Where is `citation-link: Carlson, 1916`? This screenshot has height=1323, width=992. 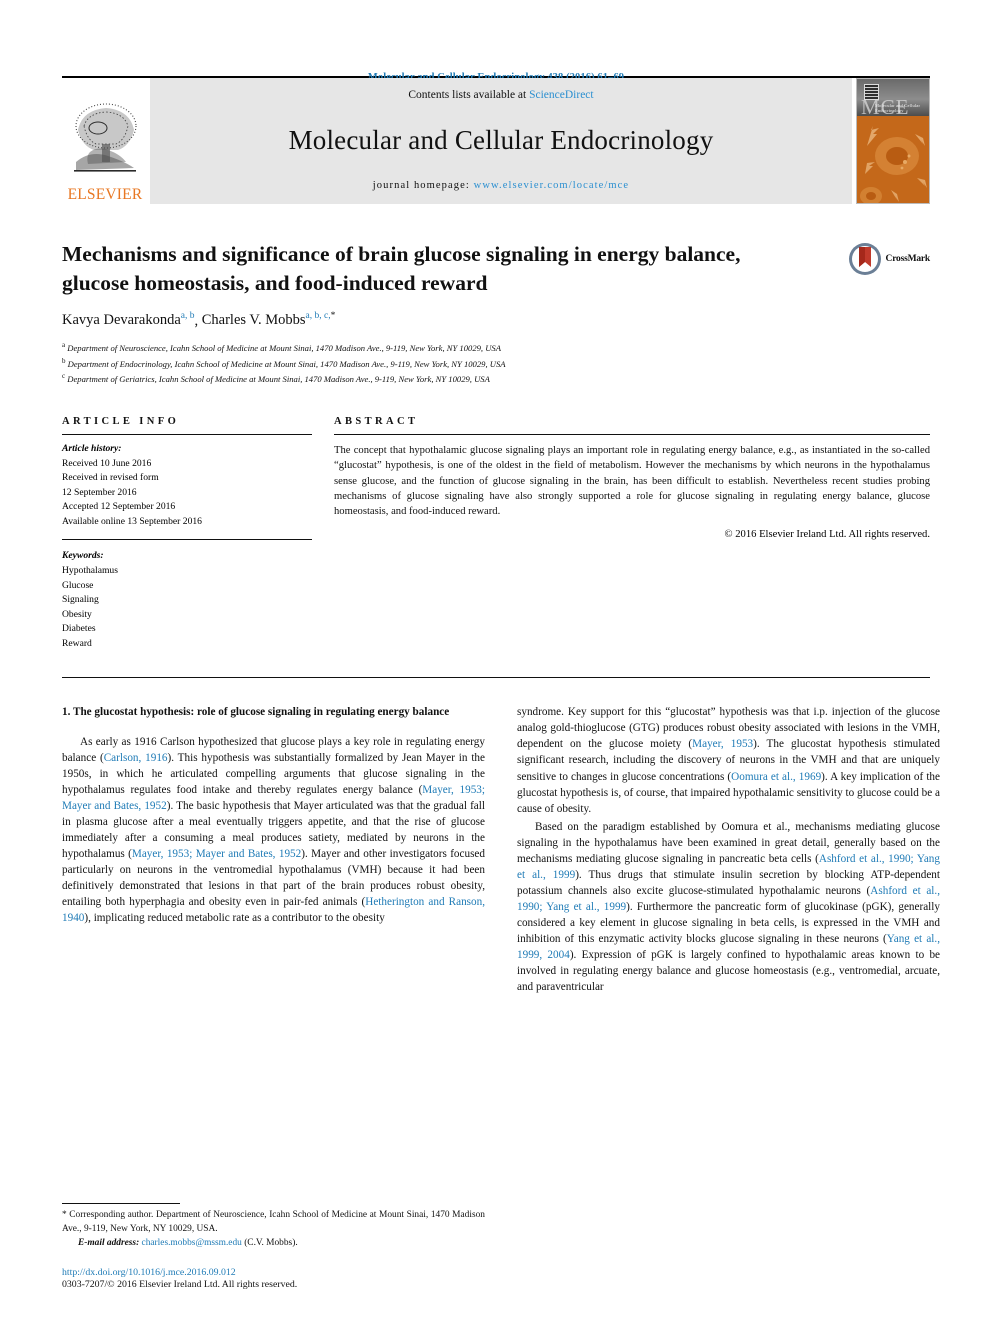 citation-link: Carlson, 1916 is located at coordinates (136, 758).